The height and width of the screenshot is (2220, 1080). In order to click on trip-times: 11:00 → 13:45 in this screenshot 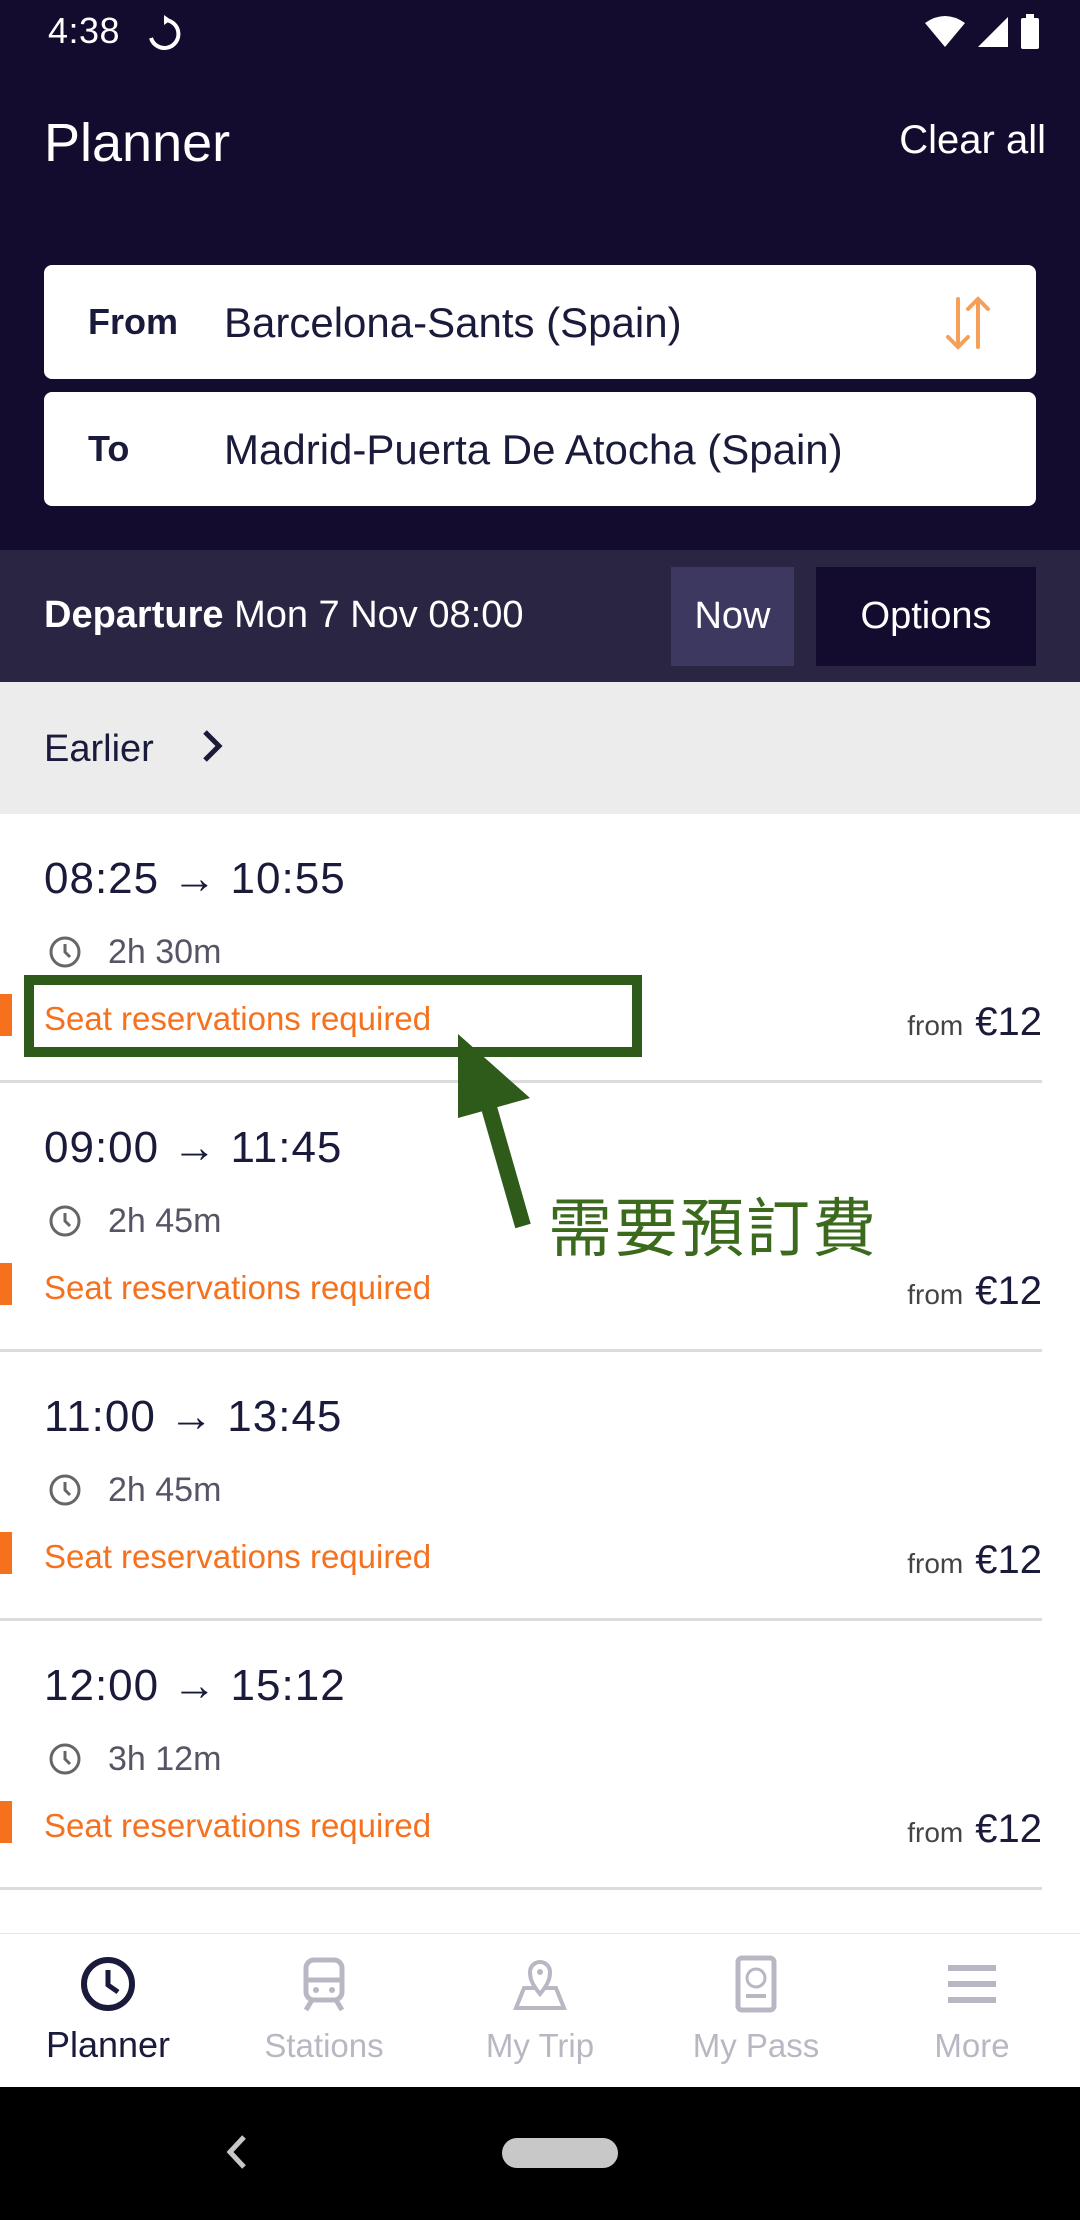, I will do `click(193, 1416)`.